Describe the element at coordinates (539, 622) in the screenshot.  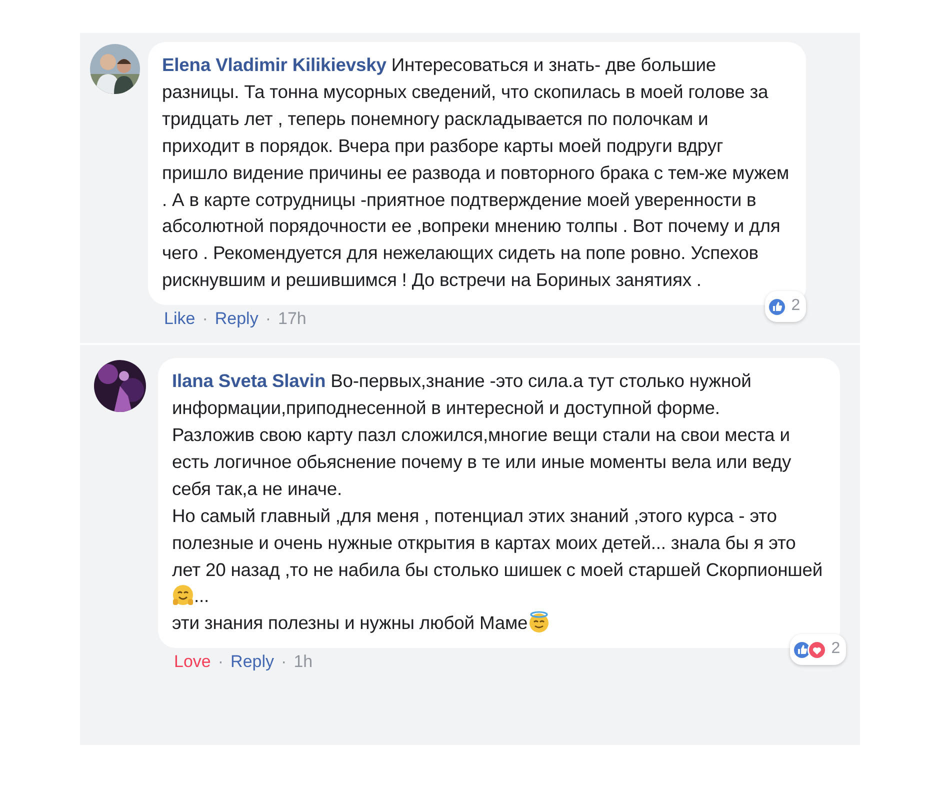
I see `halo-smiley-emoji-icon` at that location.